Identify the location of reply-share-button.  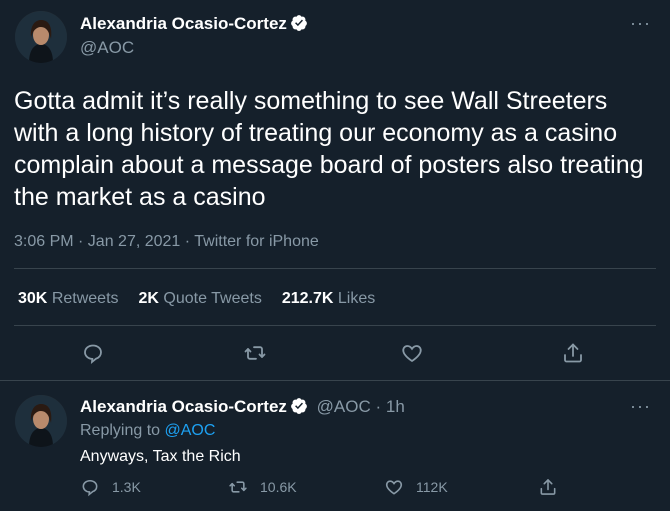
(548, 489).